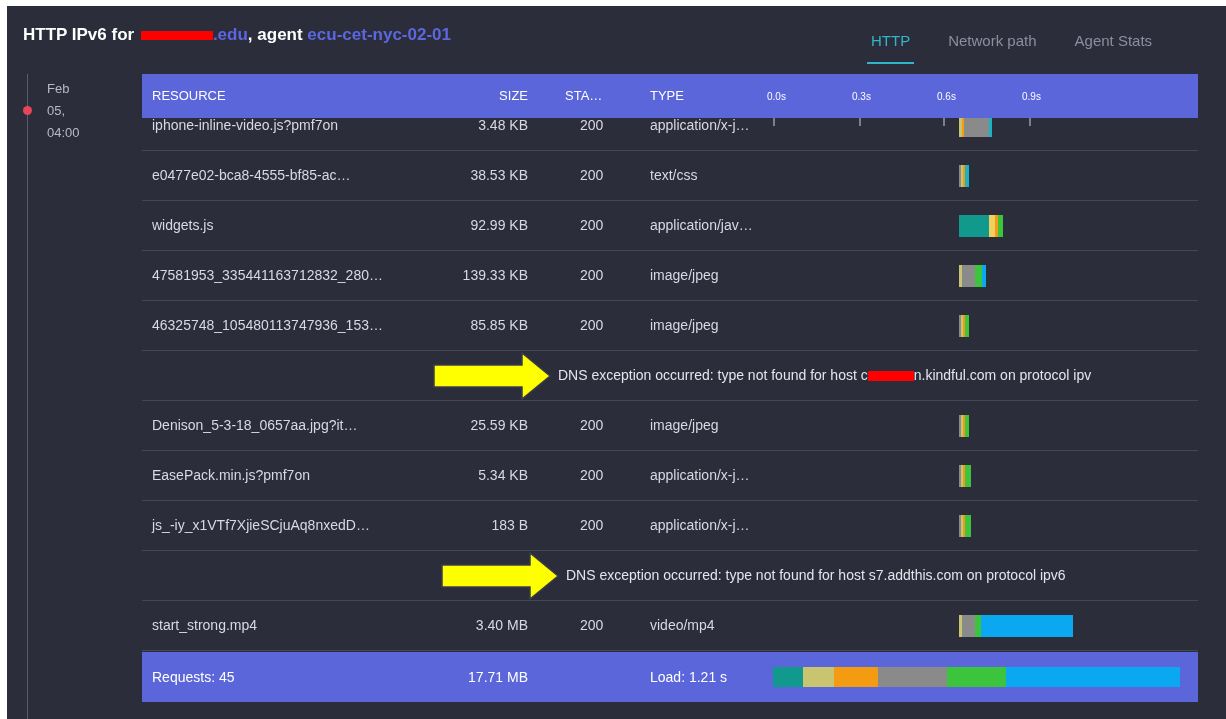 Image resolution: width=1226 pixels, height=719 pixels. What do you see at coordinates (497, 677) in the screenshot?
I see `total-size: 17.71 MB` at bounding box center [497, 677].